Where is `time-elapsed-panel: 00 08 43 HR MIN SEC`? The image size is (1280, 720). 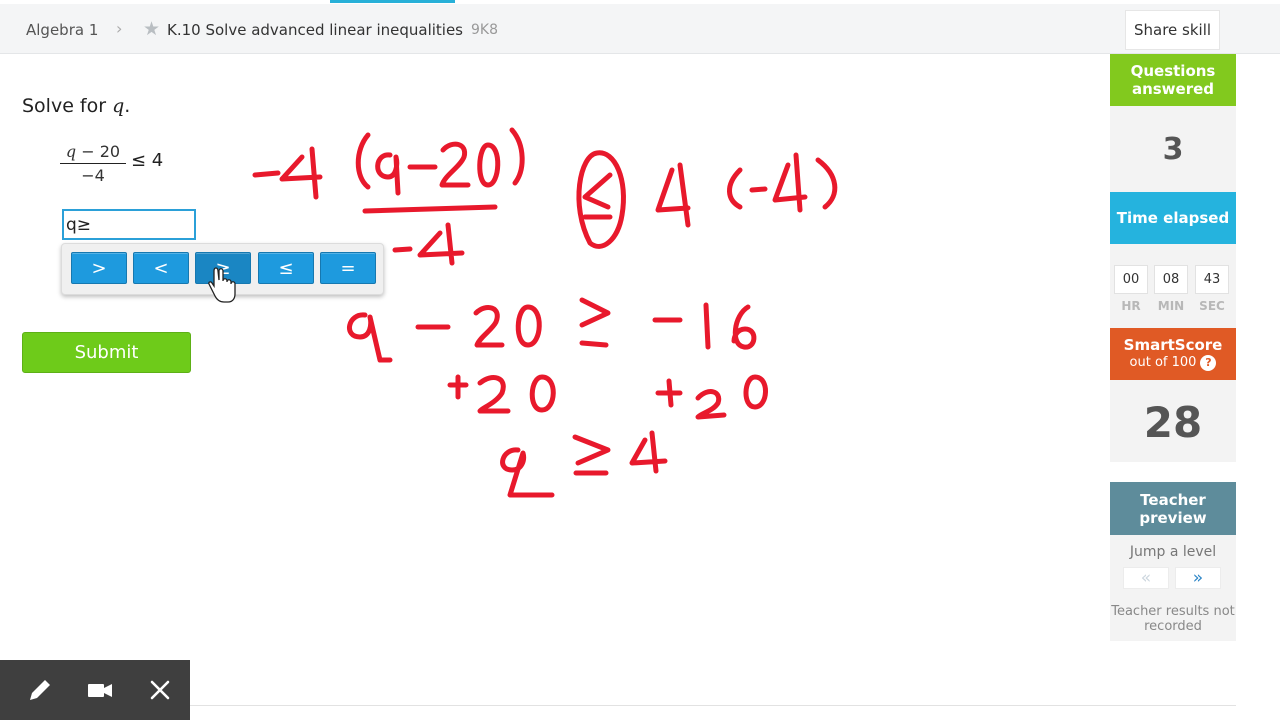
time-elapsed-panel: 00 08 43 HR MIN SEC is located at coordinates (1173, 286).